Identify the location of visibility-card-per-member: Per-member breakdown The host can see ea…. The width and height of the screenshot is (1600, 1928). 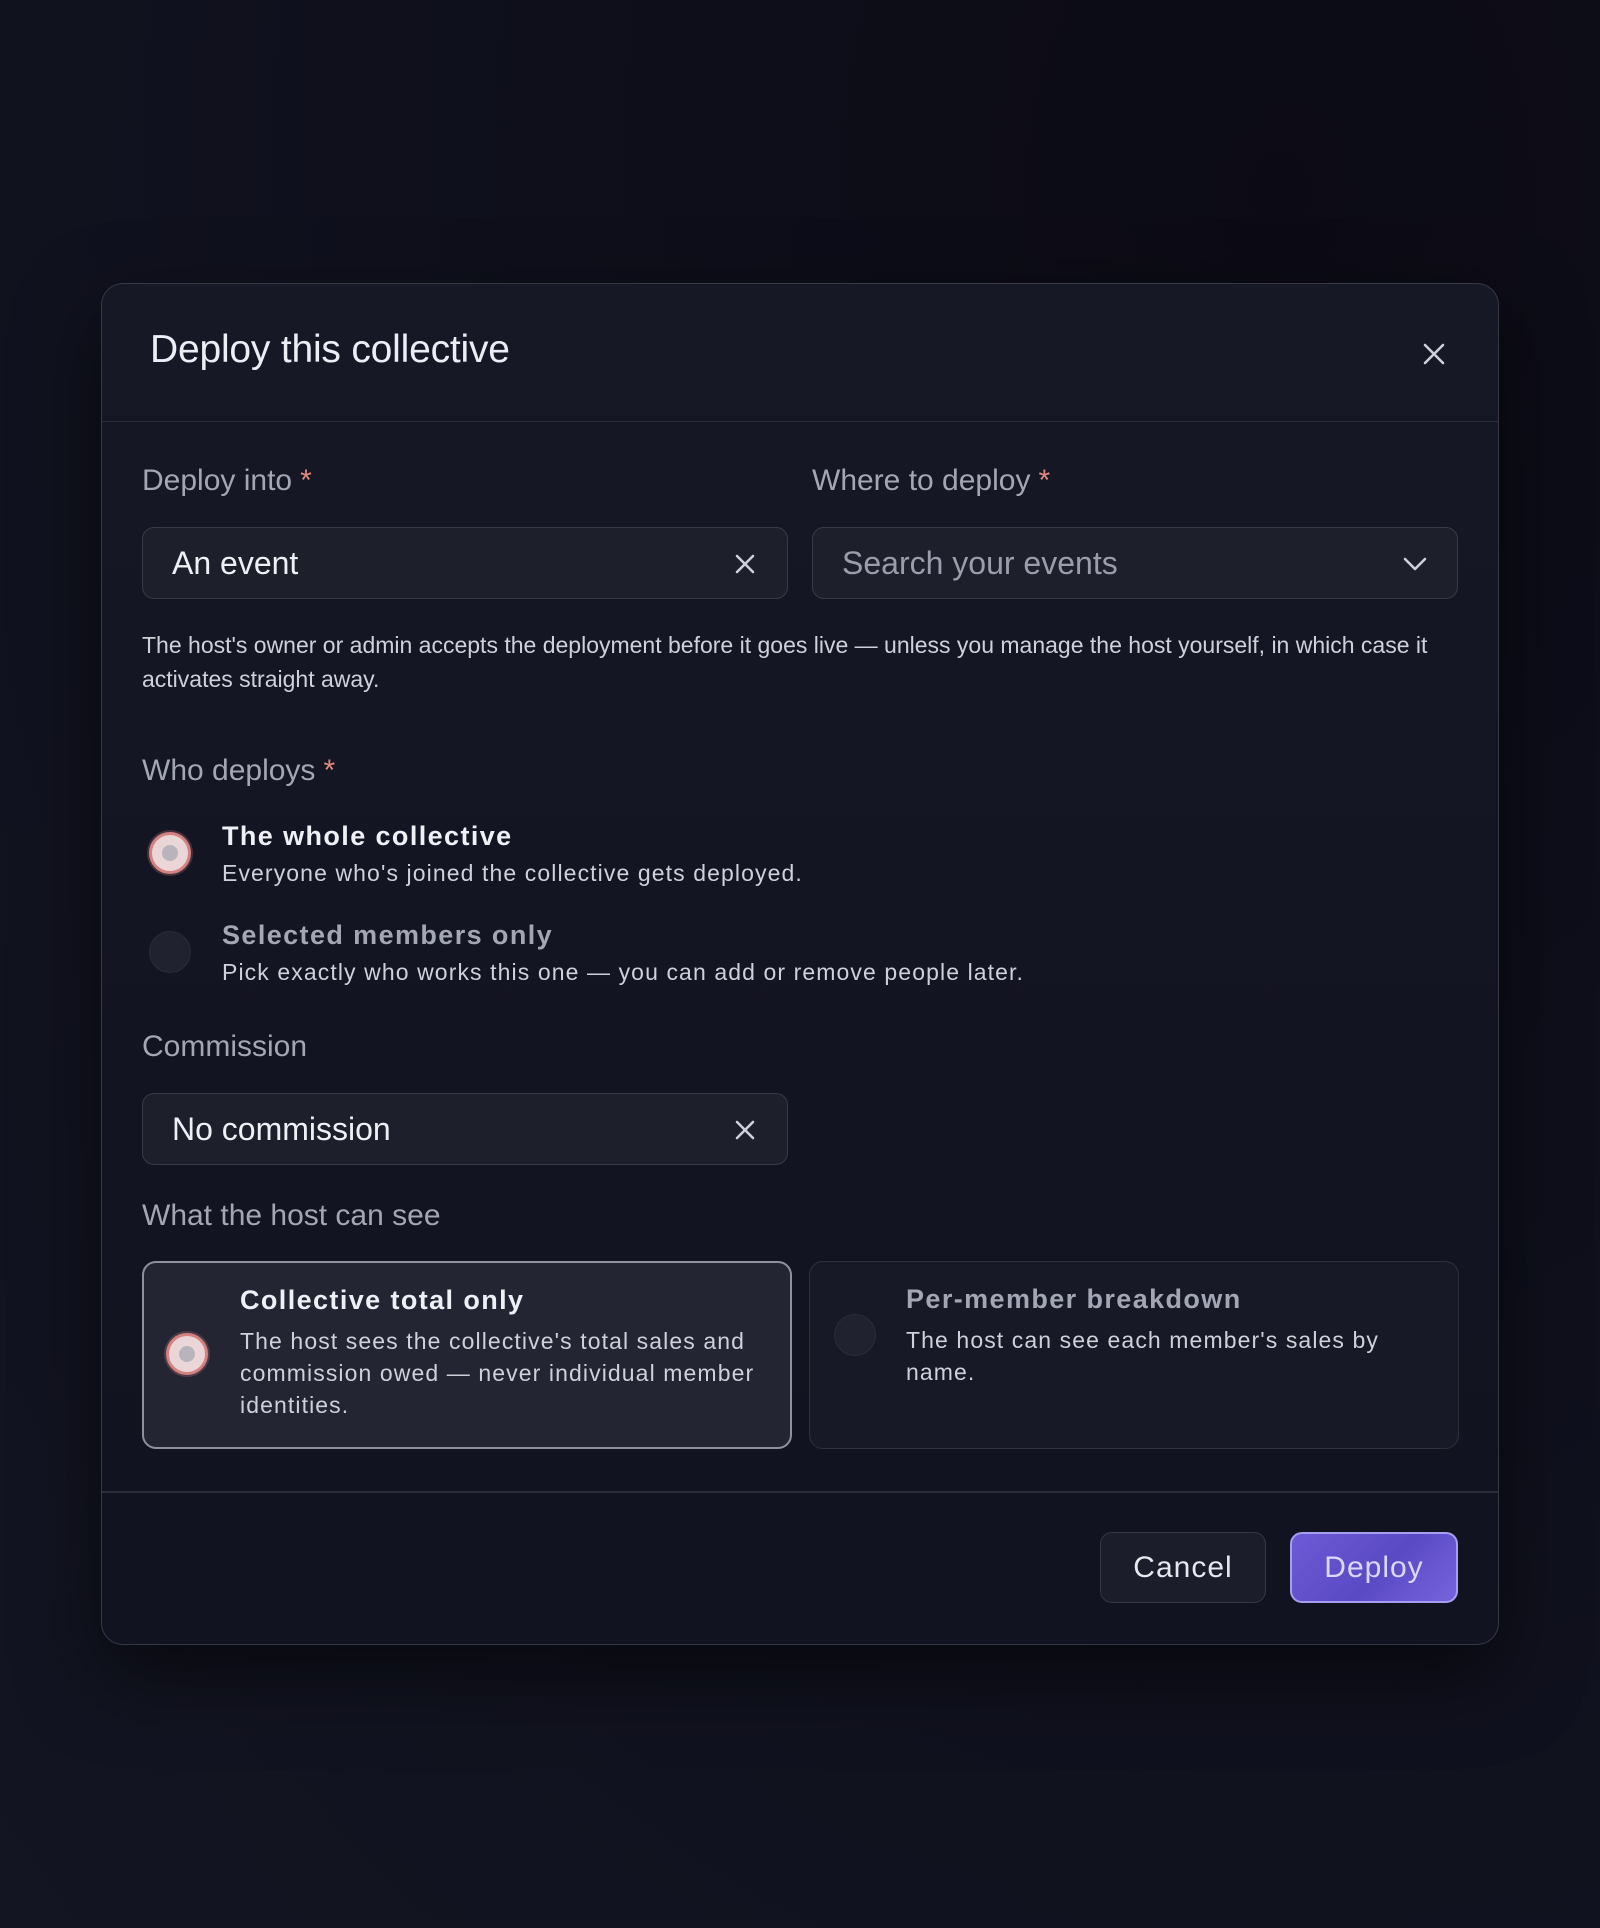
(1134, 1355).